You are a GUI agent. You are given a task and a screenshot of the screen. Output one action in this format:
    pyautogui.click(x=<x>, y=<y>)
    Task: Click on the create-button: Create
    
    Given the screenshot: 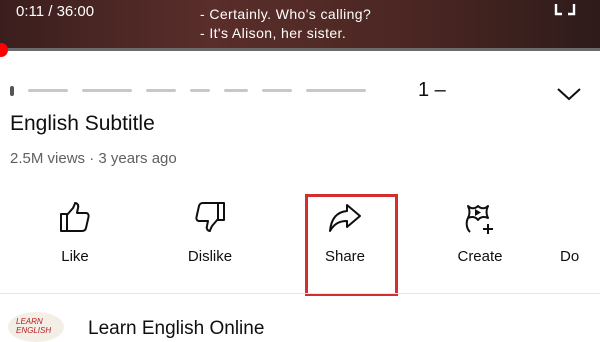 What is the action you would take?
    pyautogui.click(x=480, y=232)
    